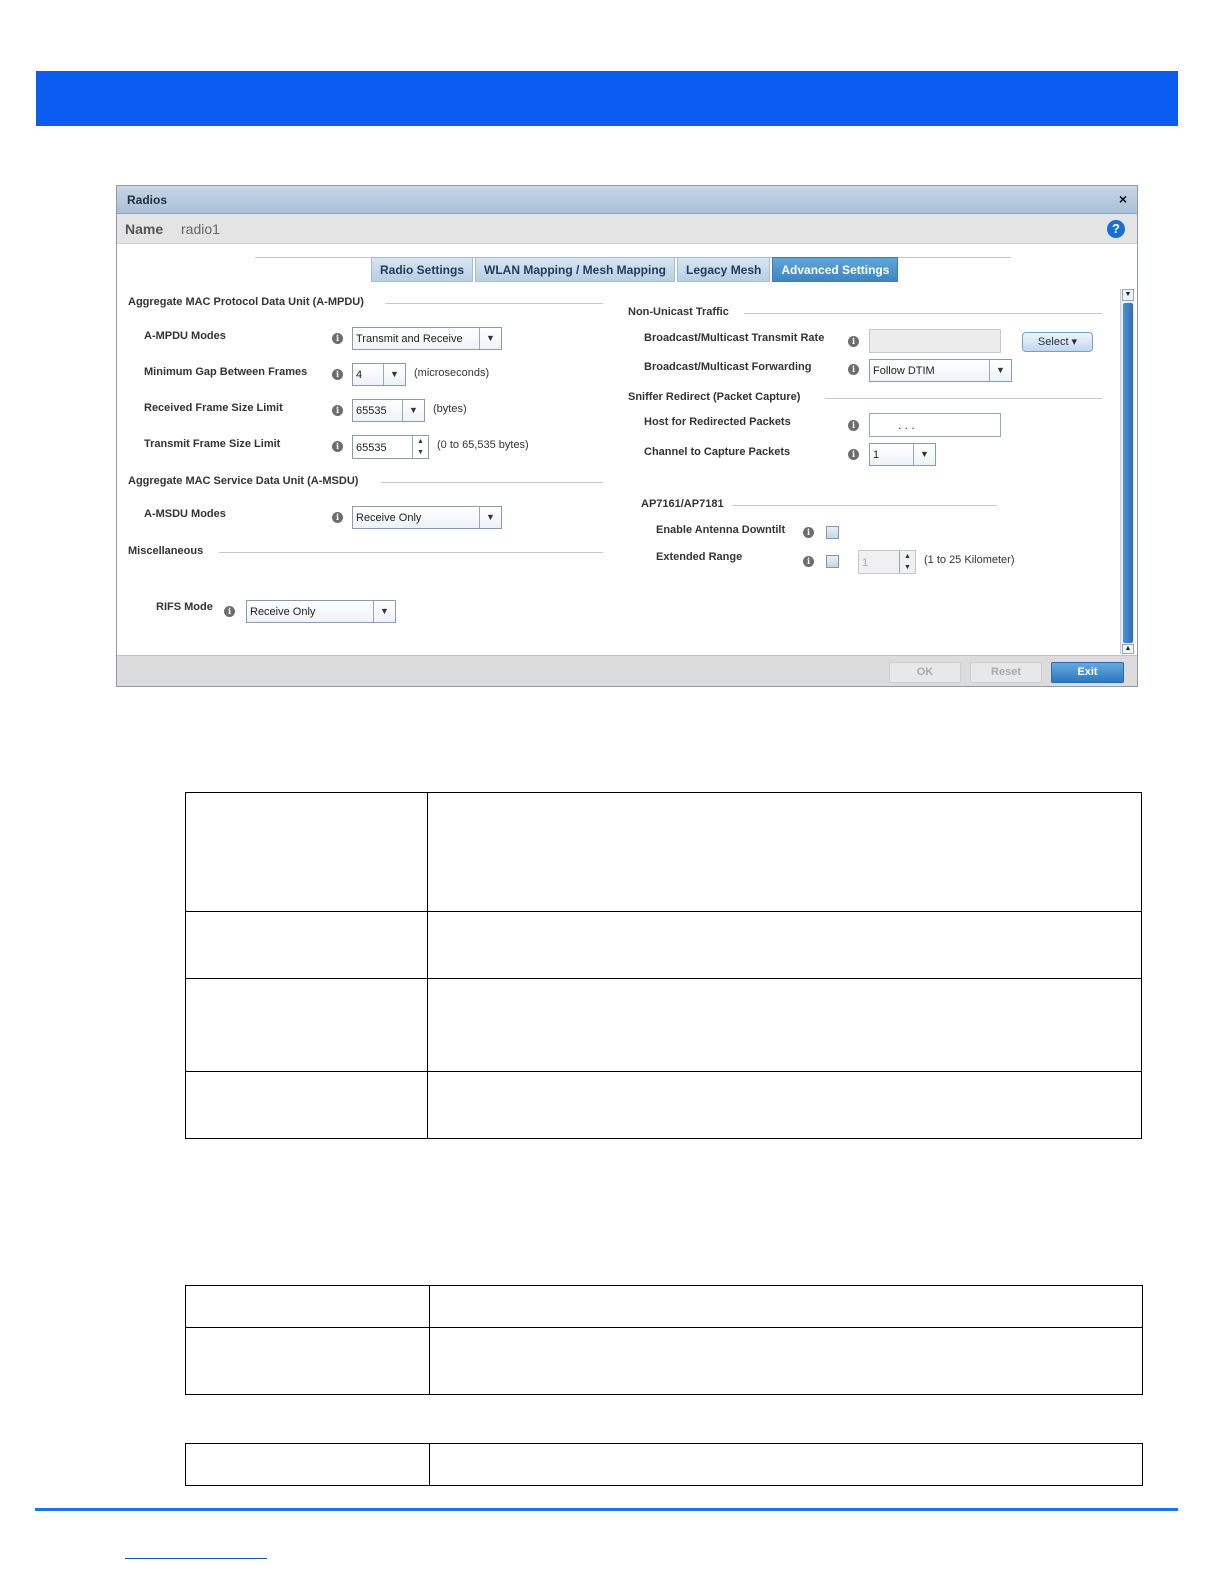  I want to click on dialog-footer: OK Reset Exit, so click(627, 670).